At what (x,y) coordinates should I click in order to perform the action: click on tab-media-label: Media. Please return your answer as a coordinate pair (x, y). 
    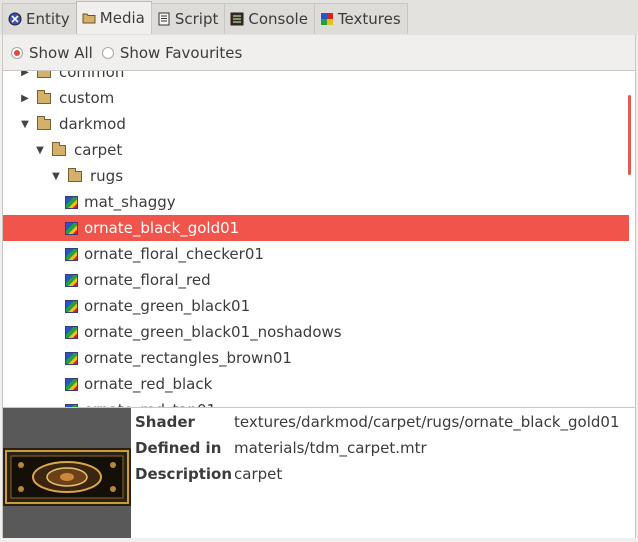
    Looking at the image, I should click on (122, 18).